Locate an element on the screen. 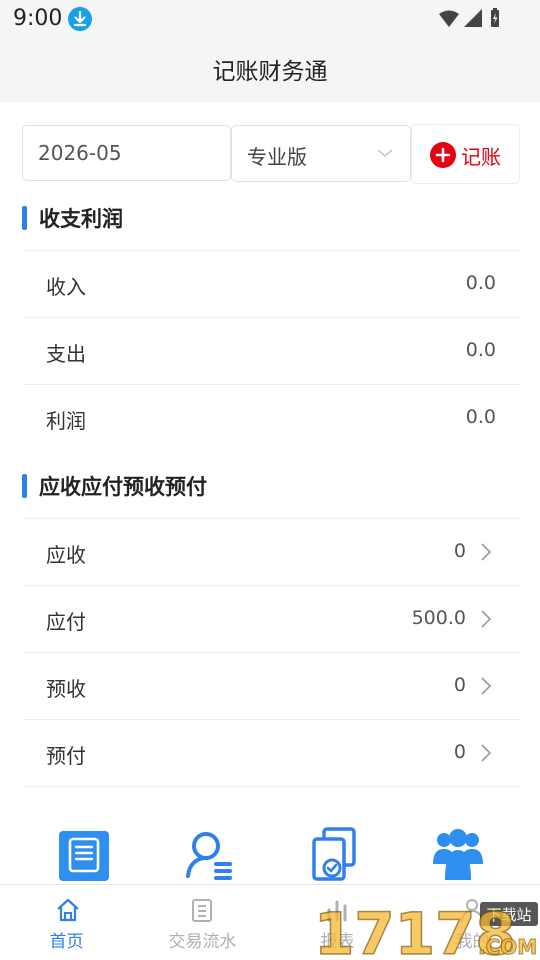 This screenshot has height=960, width=540. chevron-down-icon is located at coordinates (385, 153).